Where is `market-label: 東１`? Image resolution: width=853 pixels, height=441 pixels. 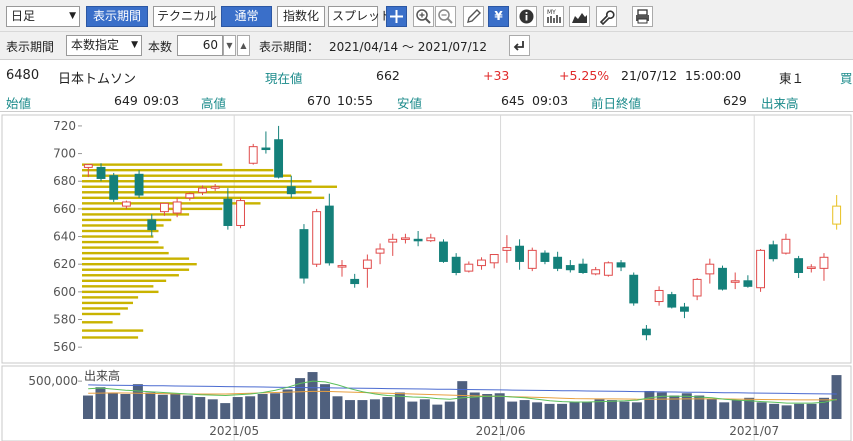 market-label: 東１ is located at coordinates (792, 78).